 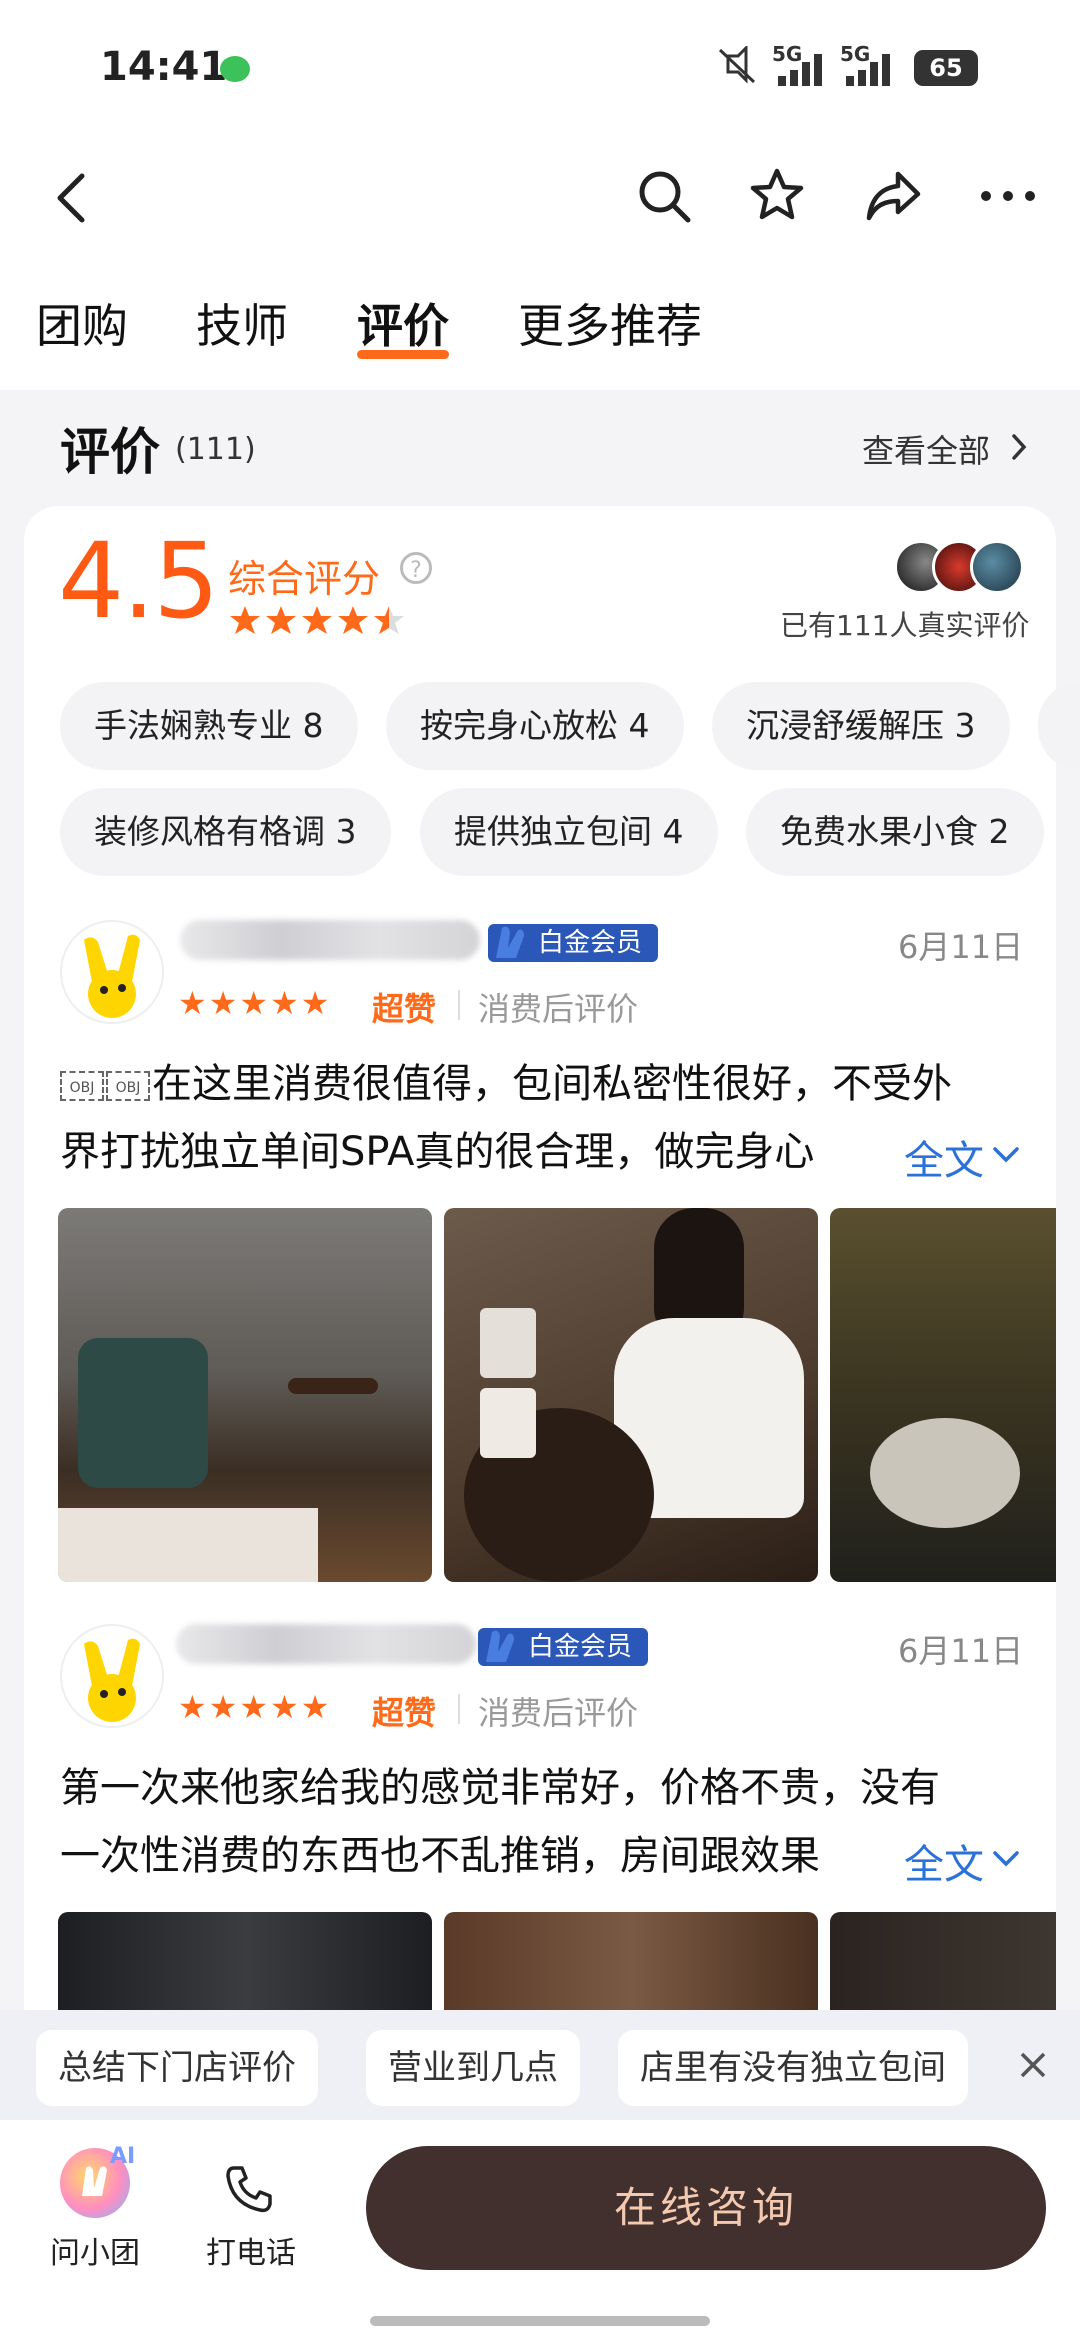 What do you see at coordinates (320, 623) in the screenshot?
I see `score-stars` at bounding box center [320, 623].